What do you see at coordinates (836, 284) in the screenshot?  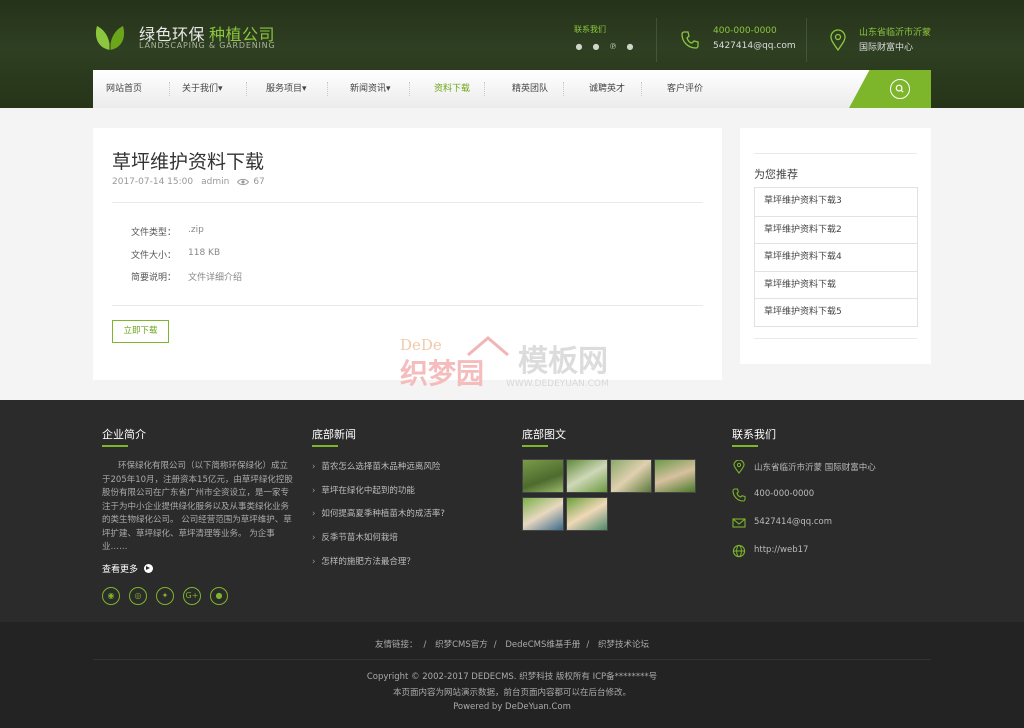 I see `list-item: 草坪维护资料下载` at bounding box center [836, 284].